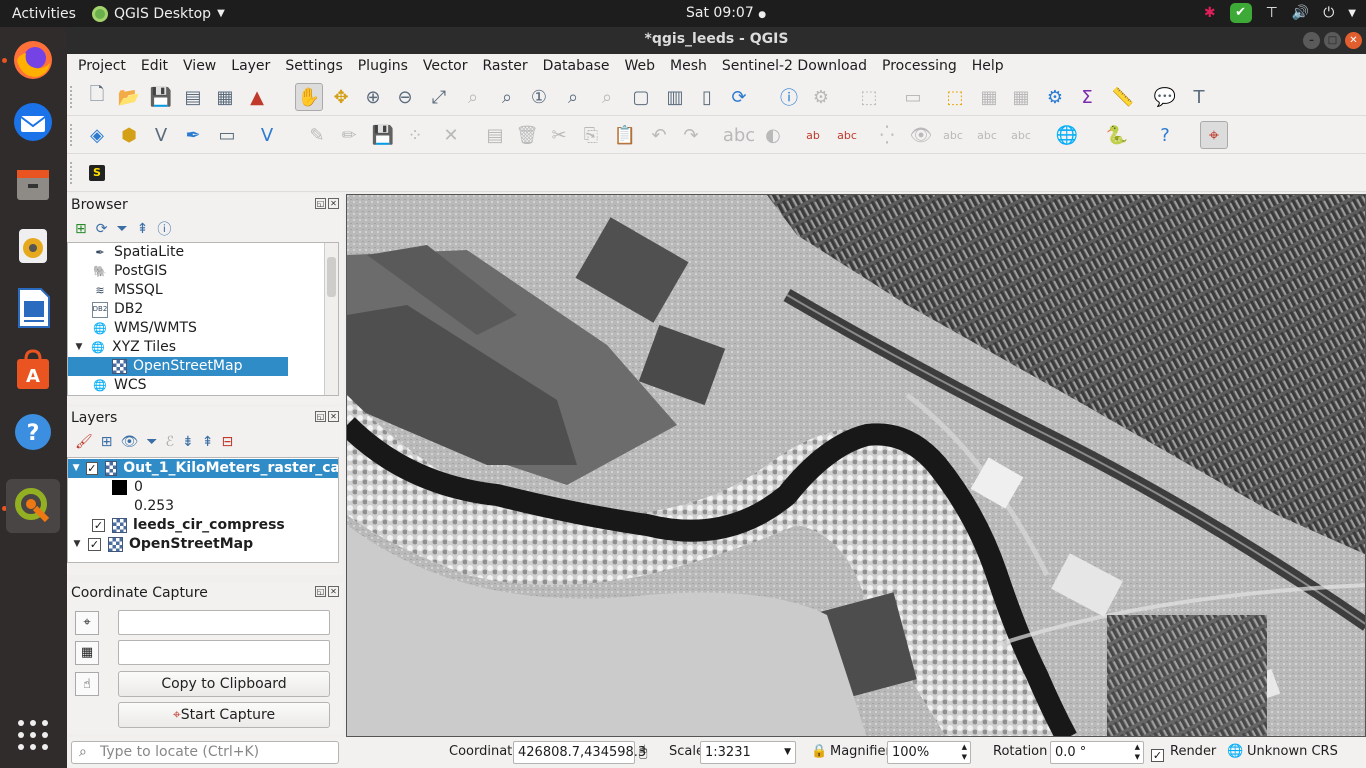  Describe the element at coordinates (1311, 40) in the screenshot. I see `minimize-button: –` at that location.